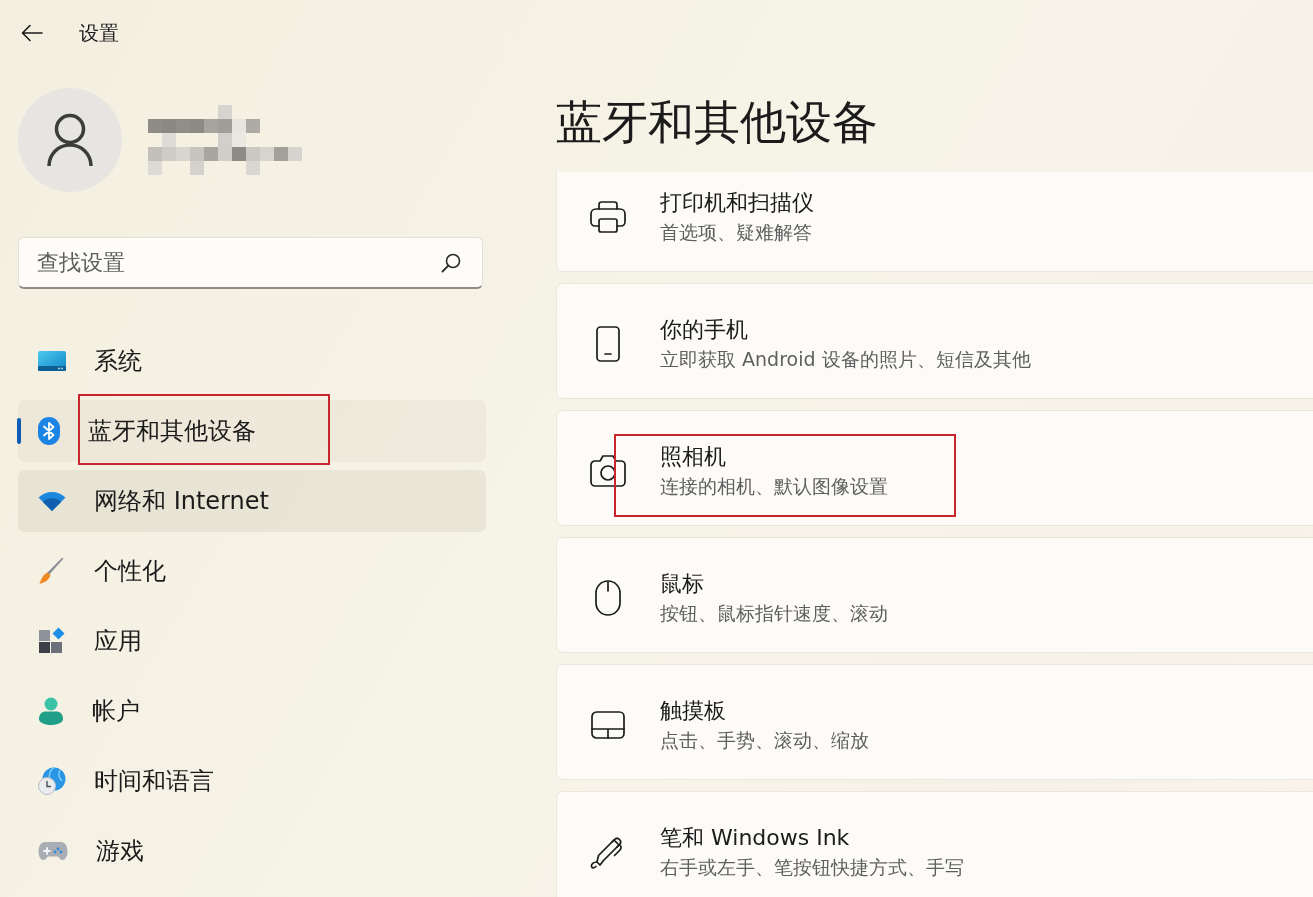 The height and width of the screenshot is (897, 1313). Describe the element at coordinates (737, 203) in the screenshot. I see `card-title: 打印机和扫描仪` at that location.